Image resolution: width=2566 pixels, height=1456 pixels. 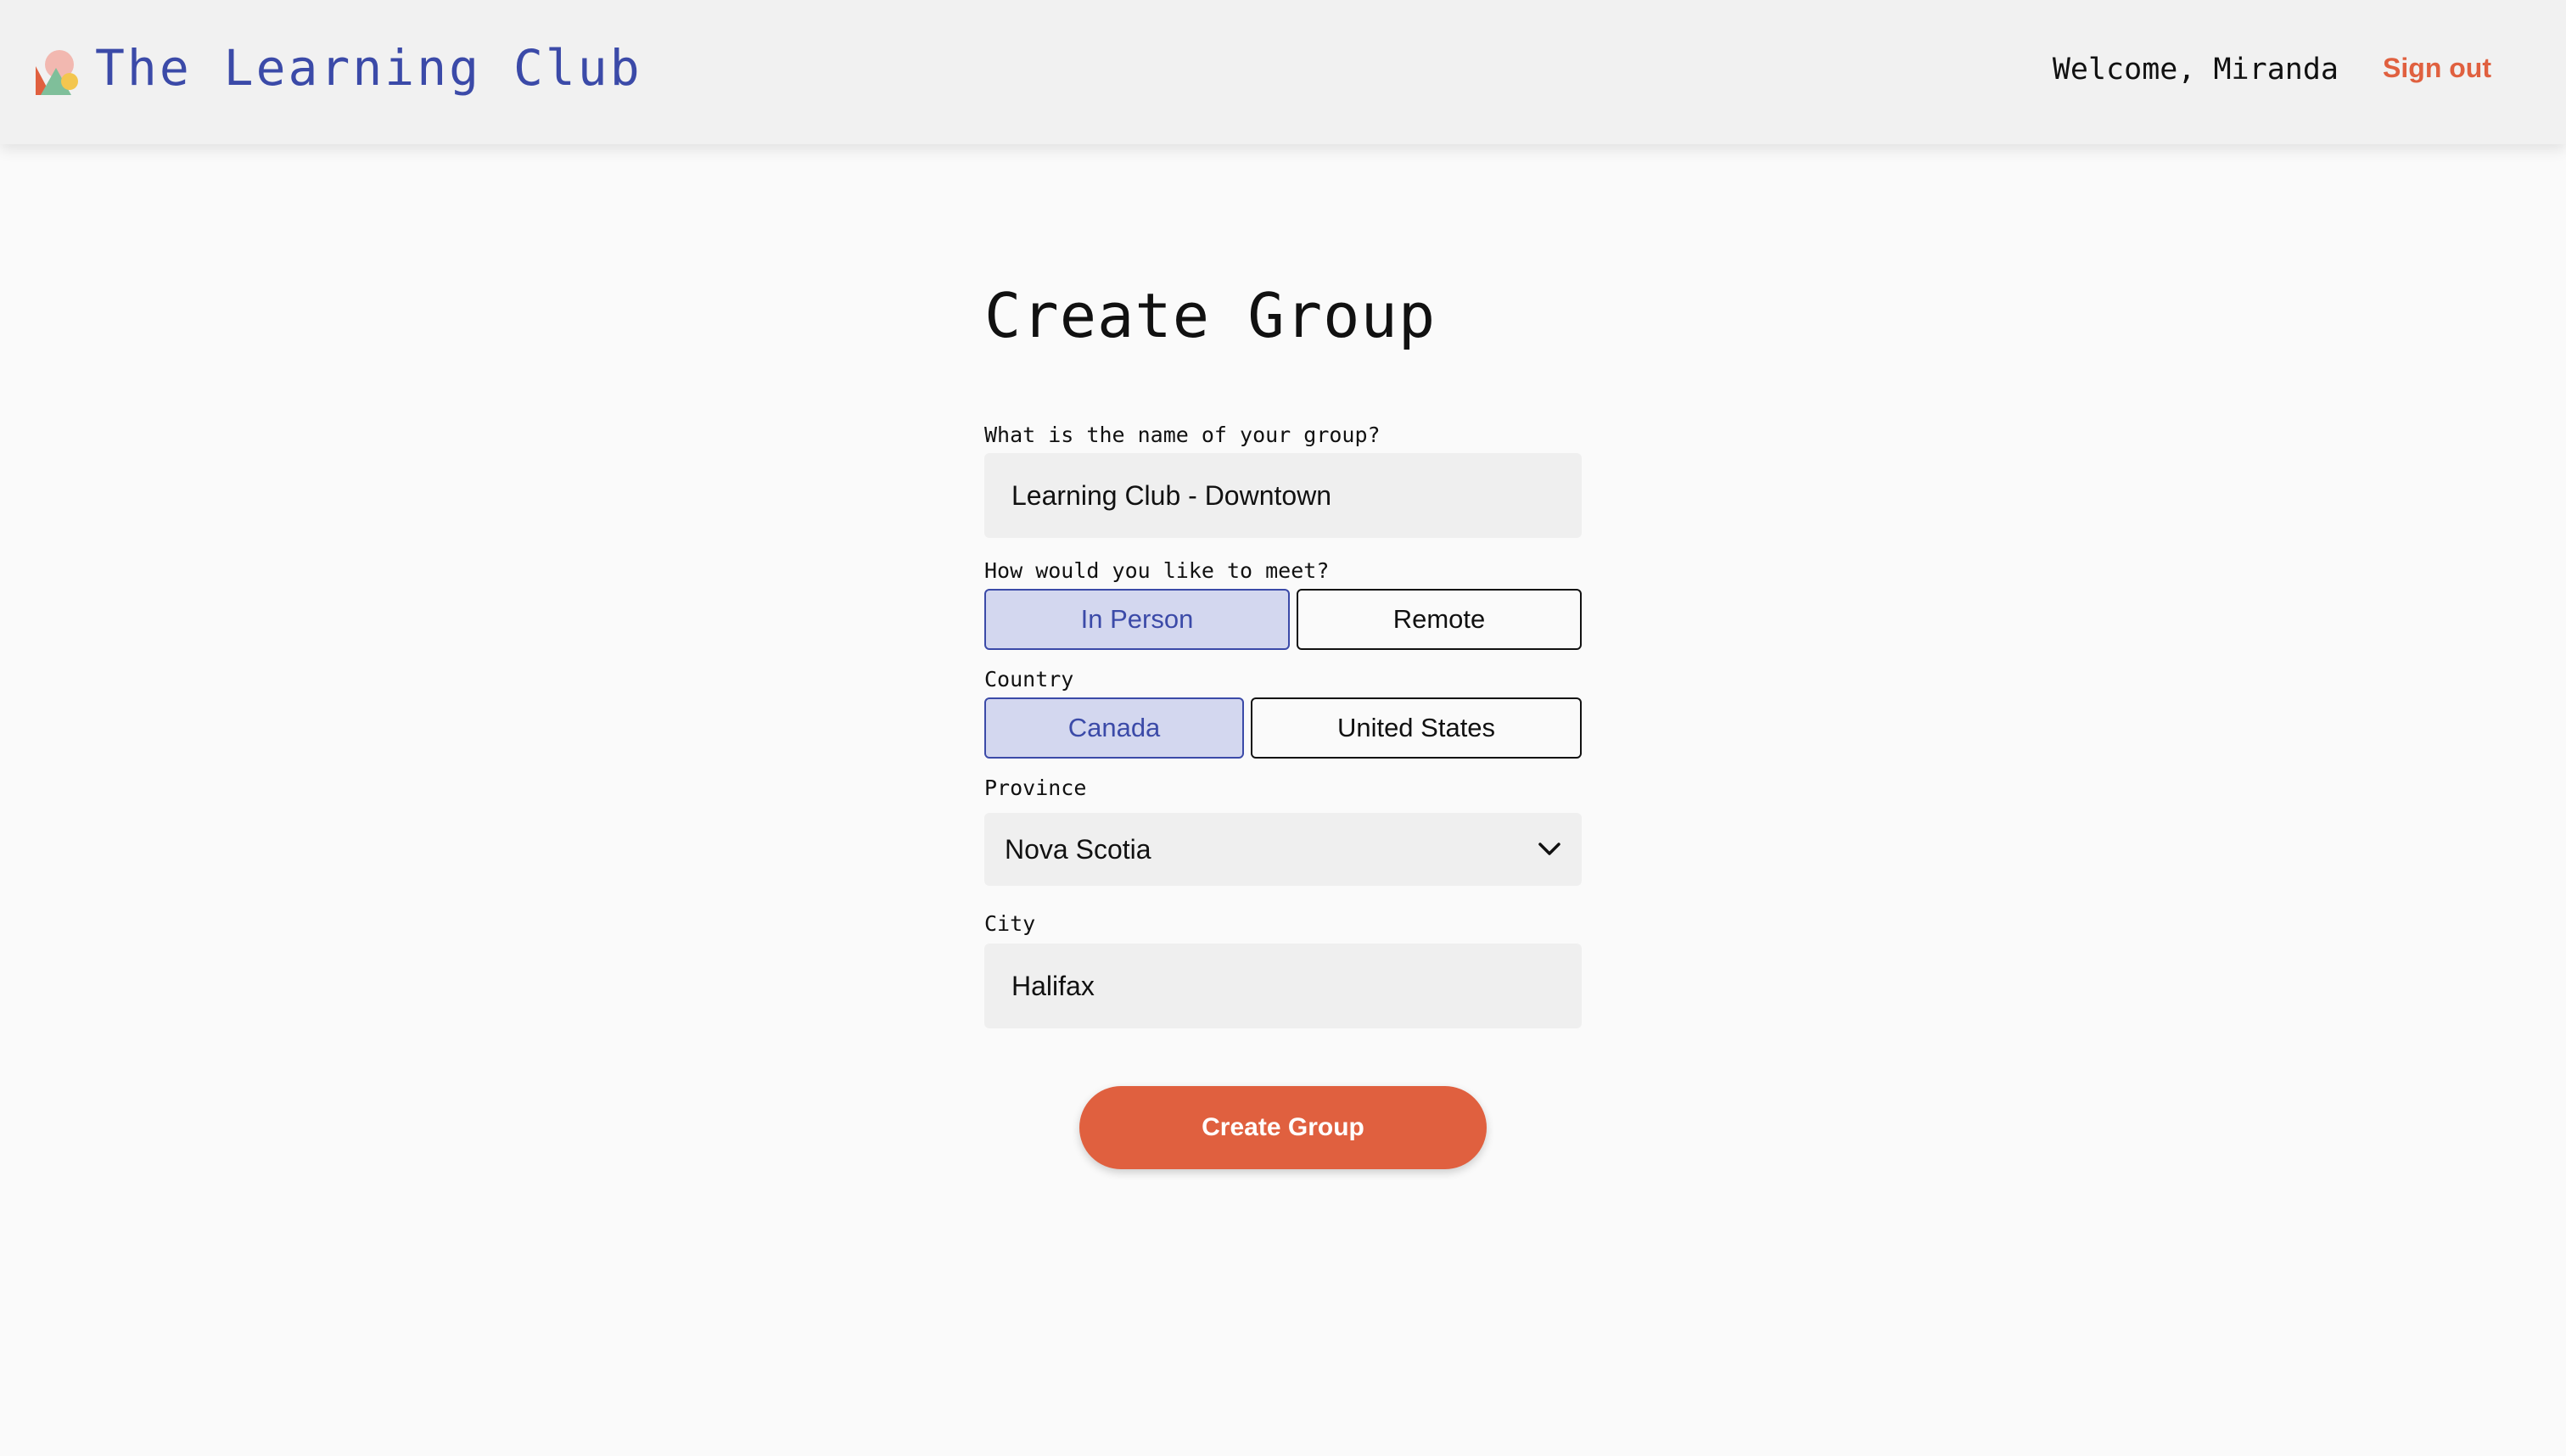 I want to click on province-select: Nova Scotia, so click(x=1283, y=849).